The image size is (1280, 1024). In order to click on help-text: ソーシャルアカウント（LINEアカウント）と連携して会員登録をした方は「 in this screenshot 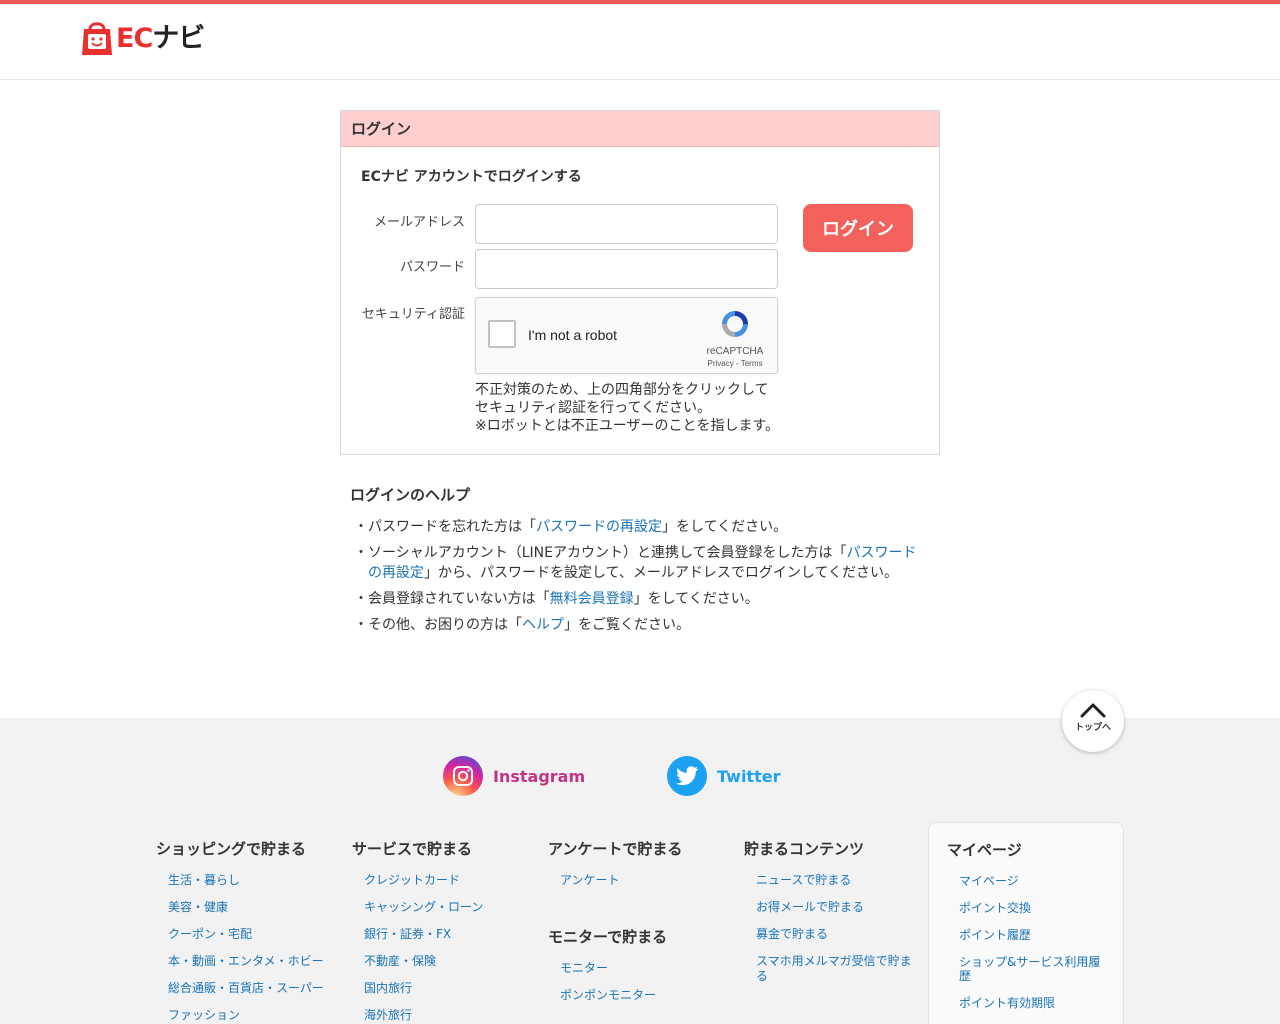, I will do `click(607, 553)`.